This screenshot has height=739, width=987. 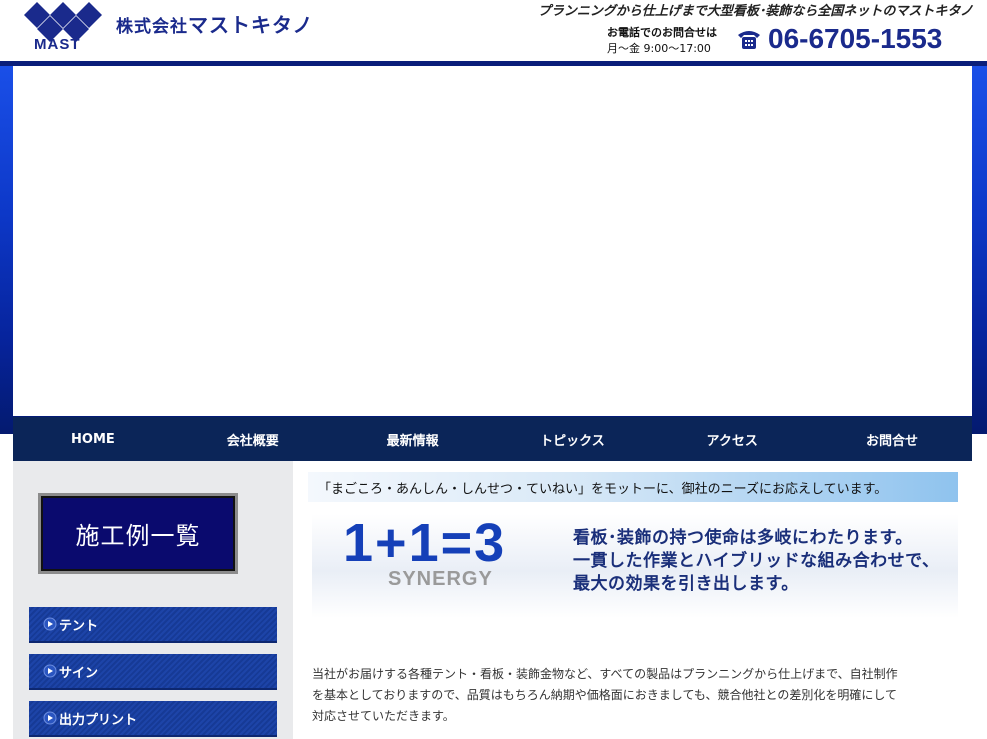 I want to click on company-name-text: マストキタノ, so click(x=251, y=25).